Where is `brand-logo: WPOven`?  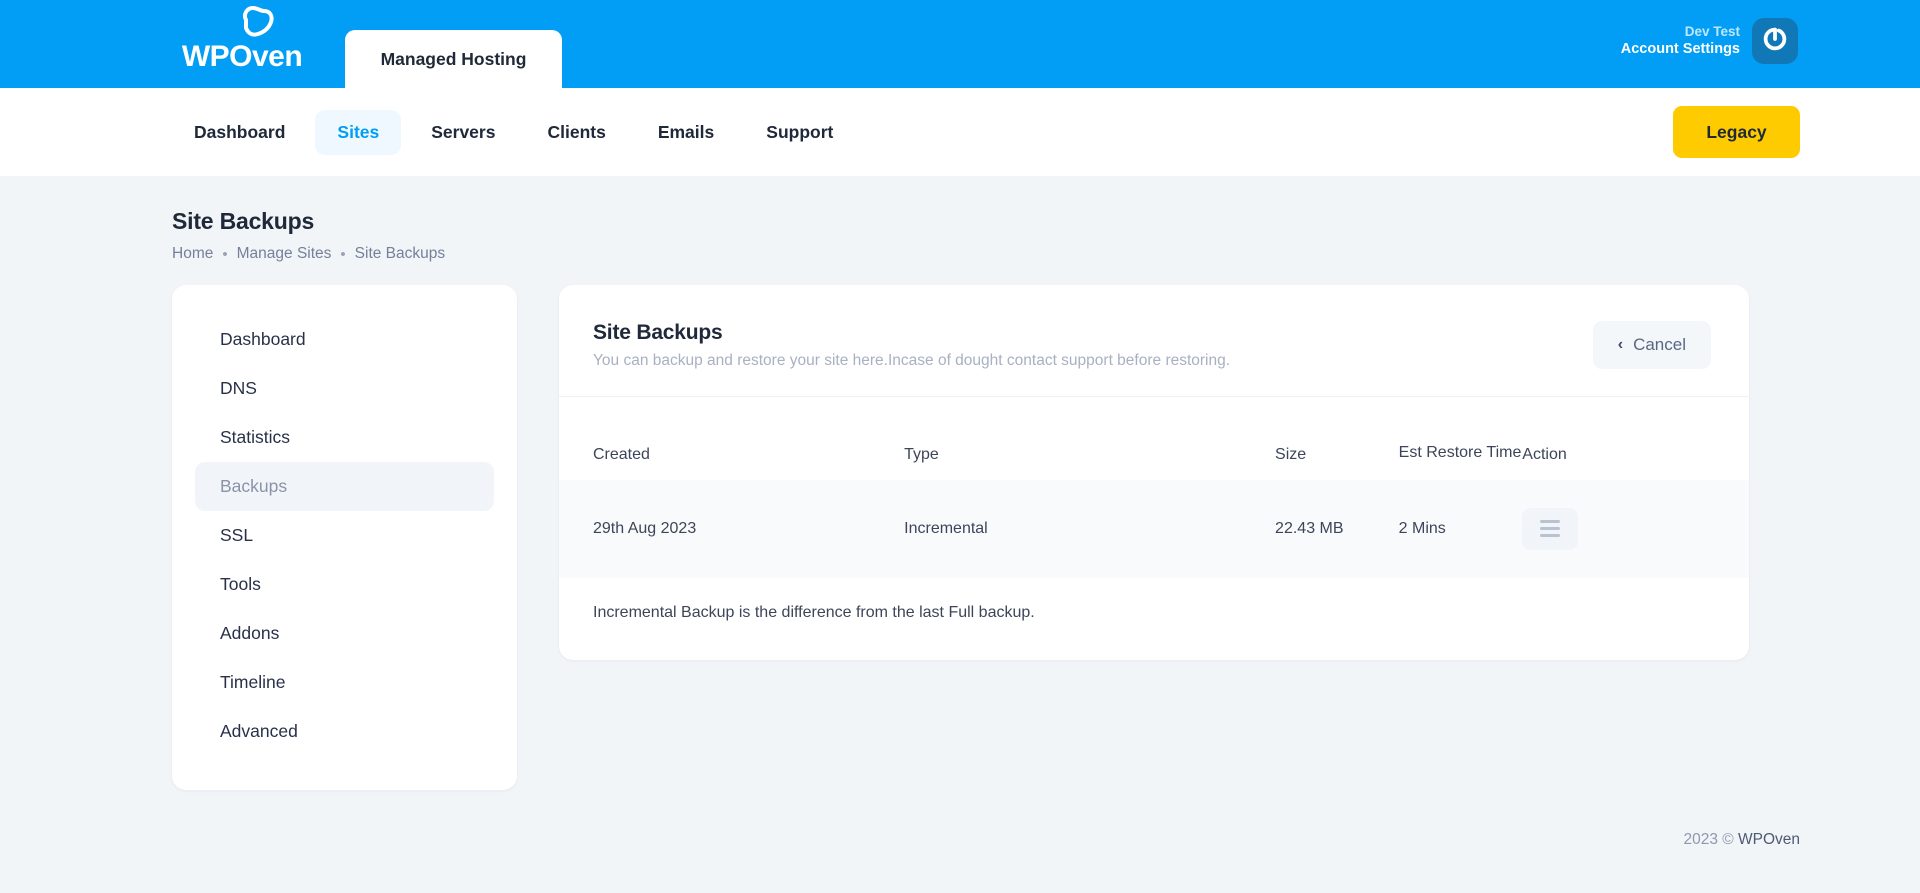
brand-logo: WPOven is located at coordinates (242, 42).